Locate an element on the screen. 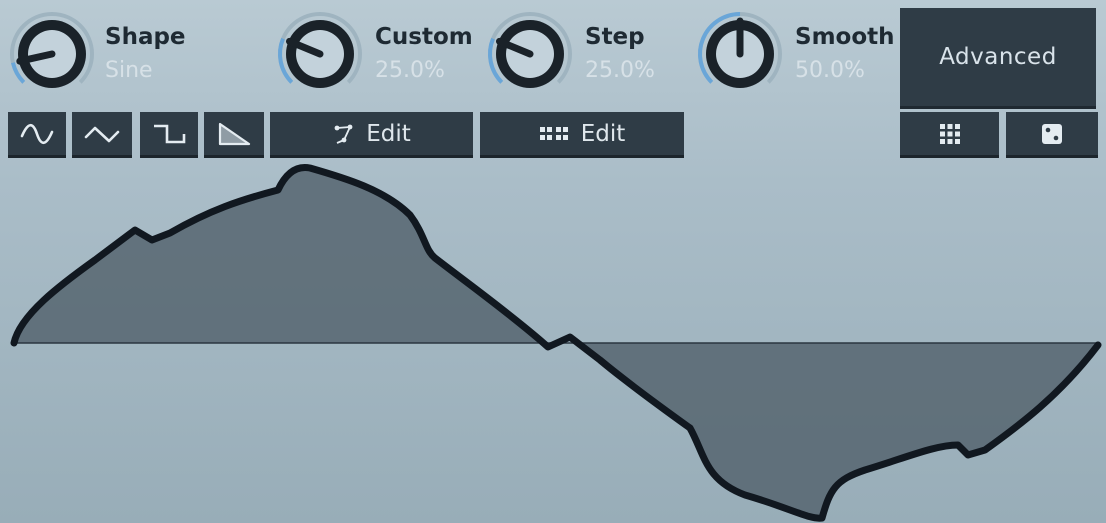 The width and height of the screenshot is (1106, 523). custom-knob-group: Custom 25.0% is located at coordinates (373, 53).